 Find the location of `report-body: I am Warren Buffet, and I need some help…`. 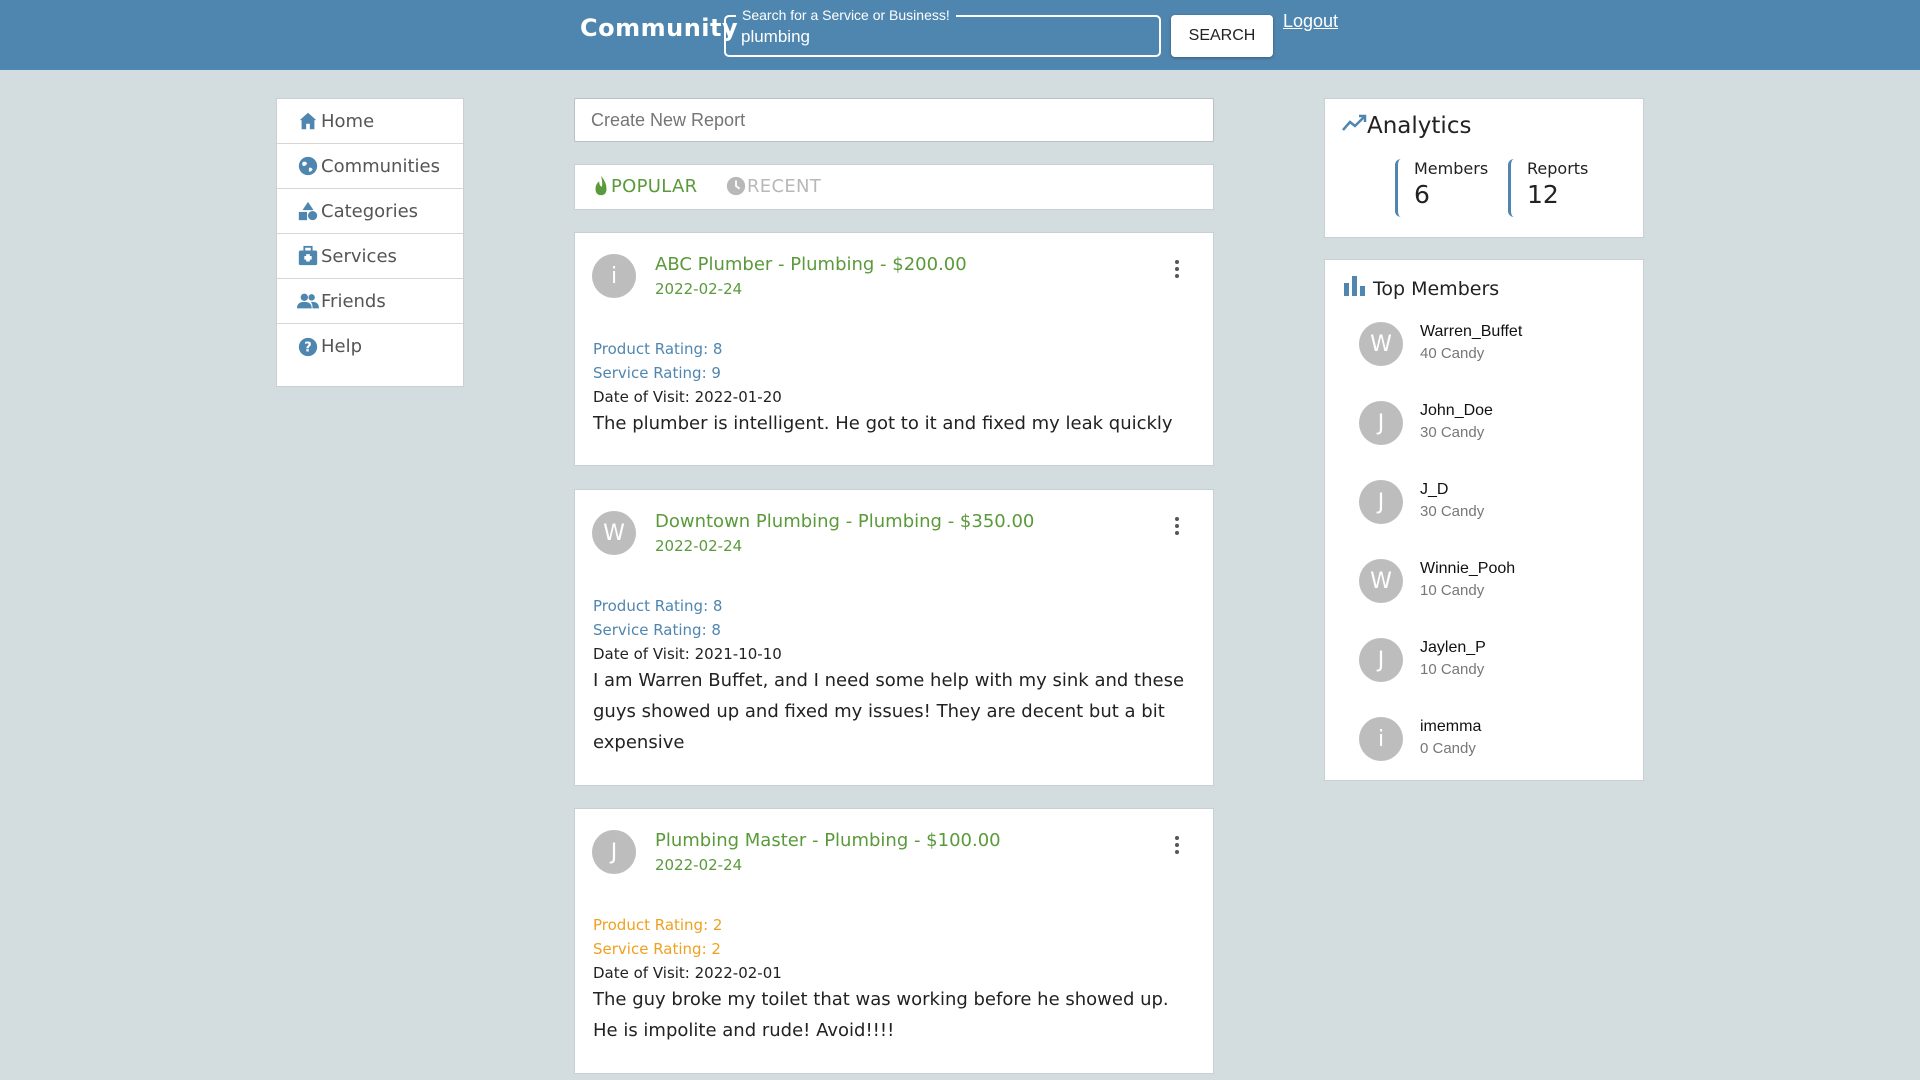

report-body: I am Warren Buffet, and I need some help… is located at coordinates (889, 711).